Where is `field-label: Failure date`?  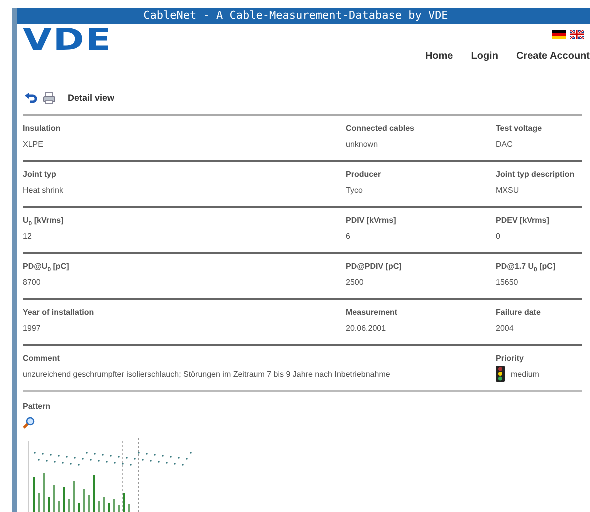
field-label: Failure date is located at coordinates (519, 312).